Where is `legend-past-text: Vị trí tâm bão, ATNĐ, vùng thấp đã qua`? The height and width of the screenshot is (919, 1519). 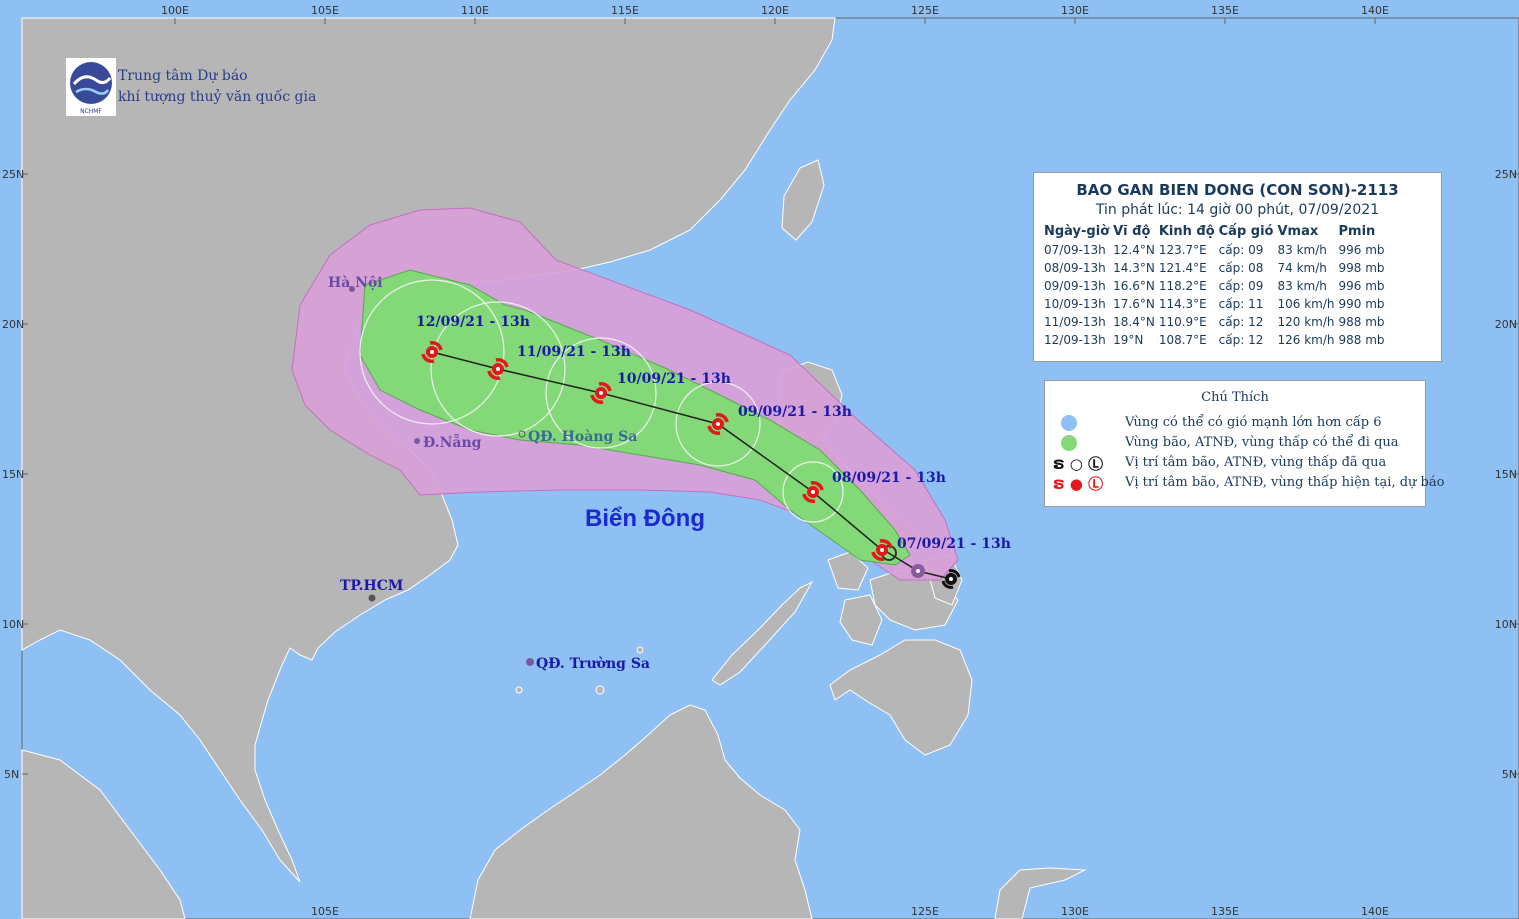 legend-past-text: Vị trí tâm bão, ATNĐ, vùng thấp đã qua is located at coordinates (1256, 462).